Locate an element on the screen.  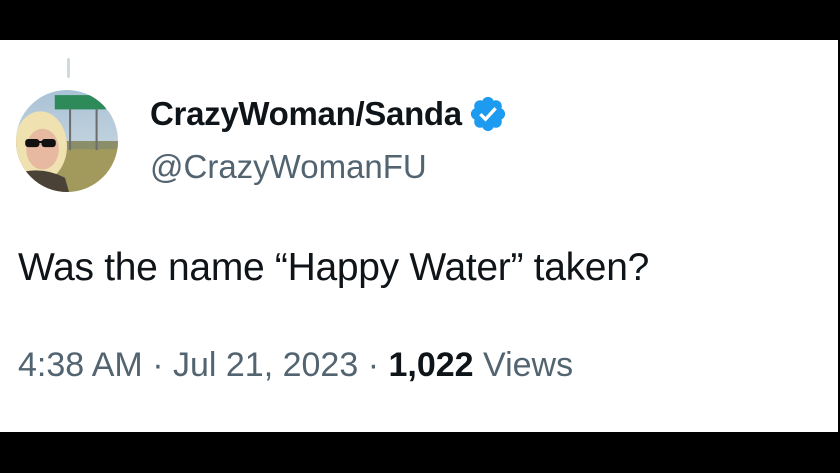
tweet-meta: 4:38 AM · Jul 21, 2023 · 1,022 Views is located at coordinates (295, 365).